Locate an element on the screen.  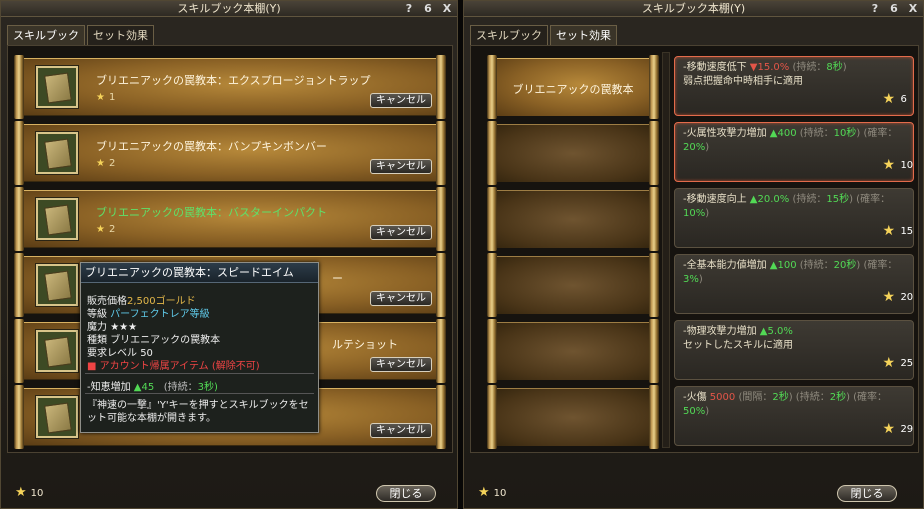
star-icon: ★ 6 is located at coordinates (894, 99).